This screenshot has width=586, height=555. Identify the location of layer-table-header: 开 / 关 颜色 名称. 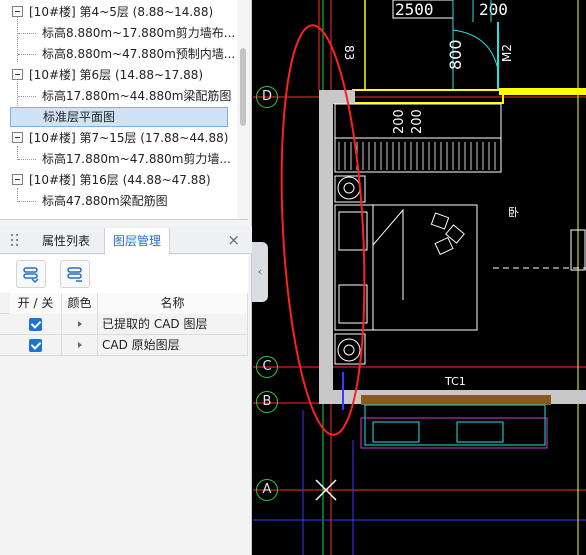
(124, 303).